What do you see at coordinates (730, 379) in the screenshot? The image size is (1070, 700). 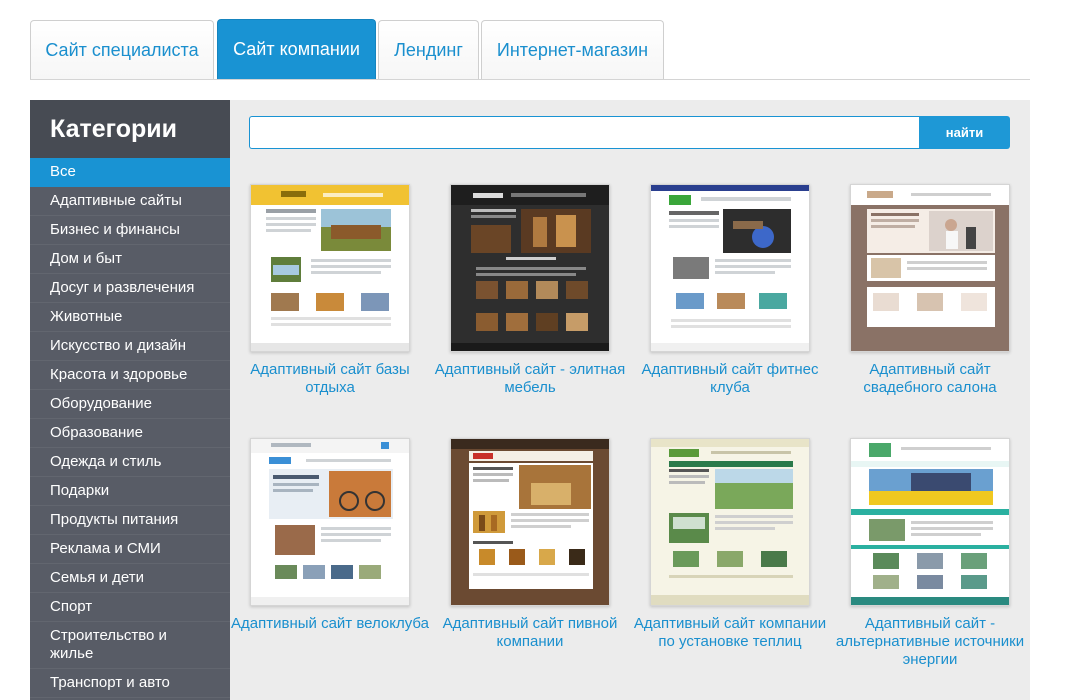 I see `template-title: Адаптивный сайт фитнес клуба` at bounding box center [730, 379].